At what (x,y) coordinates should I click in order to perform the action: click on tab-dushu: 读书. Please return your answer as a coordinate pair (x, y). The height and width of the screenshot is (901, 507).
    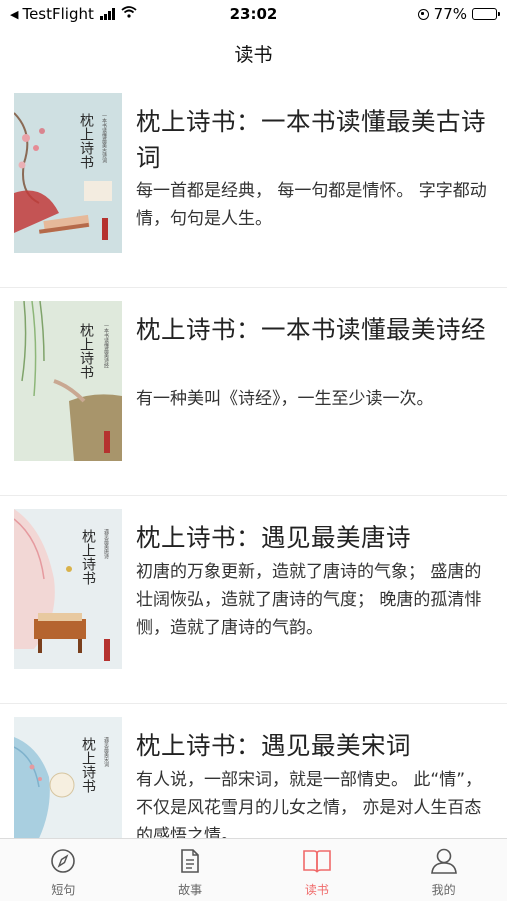
    Looking at the image, I should click on (317, 870).